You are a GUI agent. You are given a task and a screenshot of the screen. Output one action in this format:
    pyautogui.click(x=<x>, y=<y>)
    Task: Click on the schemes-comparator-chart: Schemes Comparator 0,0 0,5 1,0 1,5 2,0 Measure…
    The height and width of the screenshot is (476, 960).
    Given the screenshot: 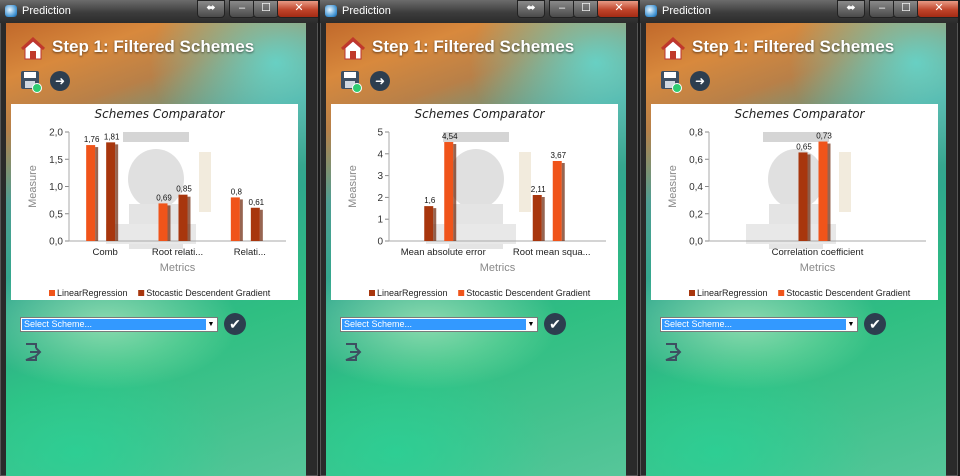 What is the action you would take?
    pyautogui.click(x=156, y=202)
    